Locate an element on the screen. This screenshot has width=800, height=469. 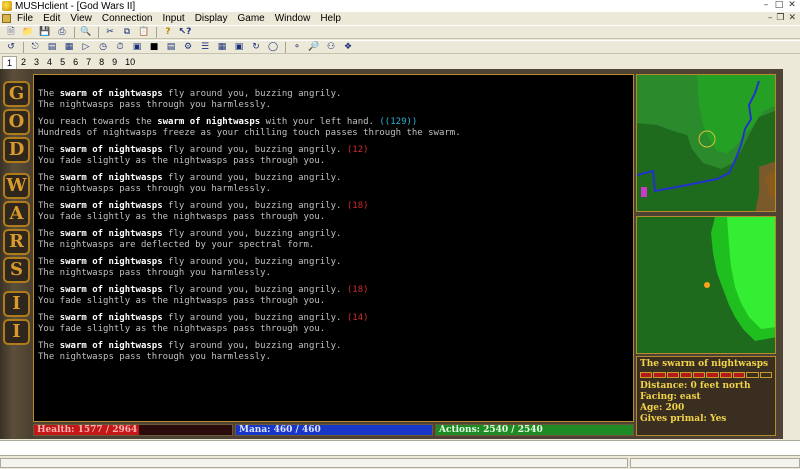
mana-bar: Mana: 460 / 460 is located at coordinates (334, 430).